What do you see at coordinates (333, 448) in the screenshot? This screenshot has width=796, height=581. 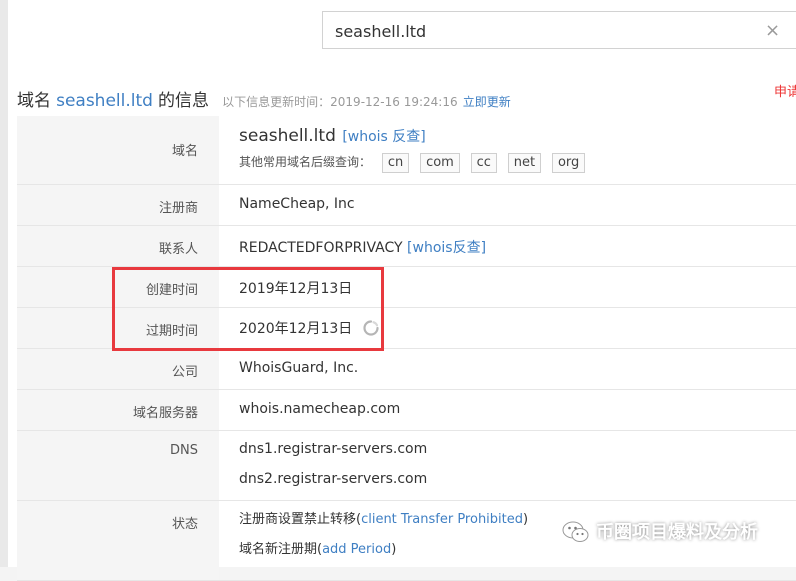 I see `dns-server-1: dns1.registrar-servers.com` at bounding box center [333, 448].